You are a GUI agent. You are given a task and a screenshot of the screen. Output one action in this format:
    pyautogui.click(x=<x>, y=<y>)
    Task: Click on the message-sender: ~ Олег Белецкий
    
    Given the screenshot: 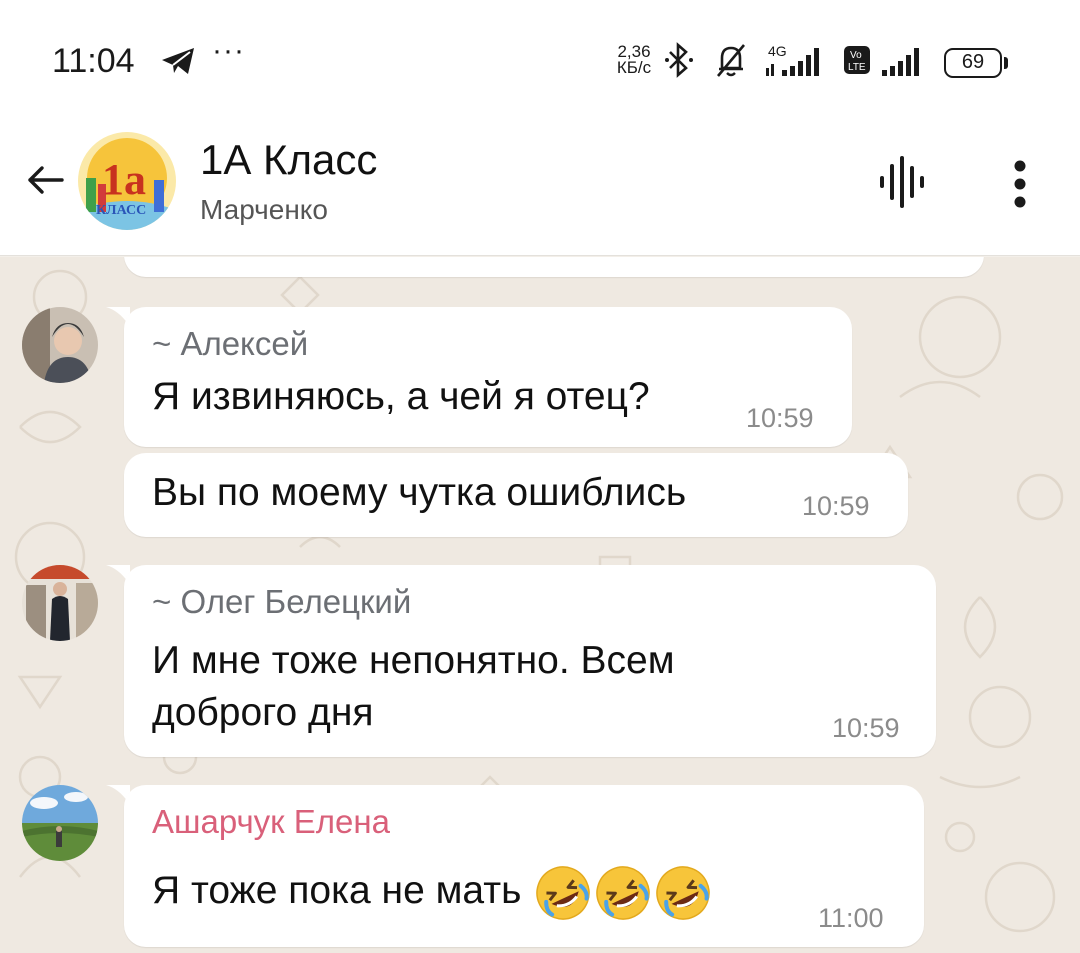 What is the action you would take?
    pyautogui.click(x=281, y=602)
    